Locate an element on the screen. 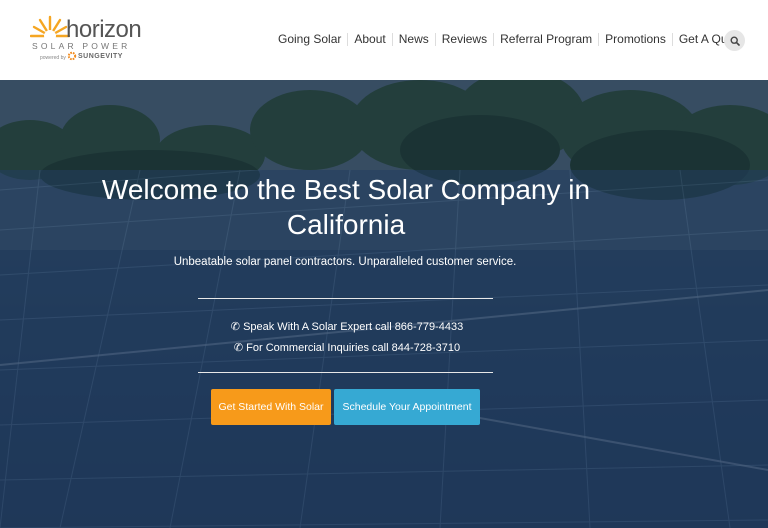 Image resolution: width=768 pixels, height=528 pixels. nav-news: News is located at coordinates (413, 39).